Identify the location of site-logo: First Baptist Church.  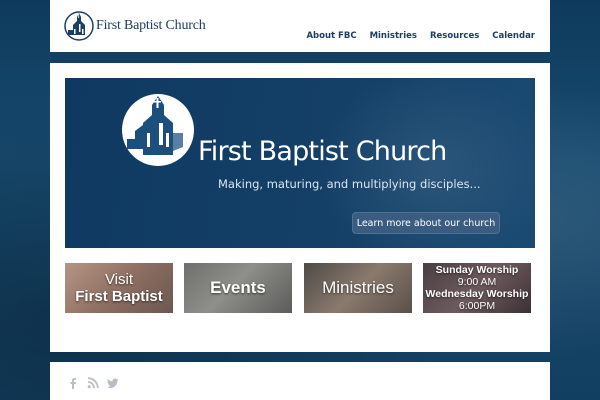
(135, 26).